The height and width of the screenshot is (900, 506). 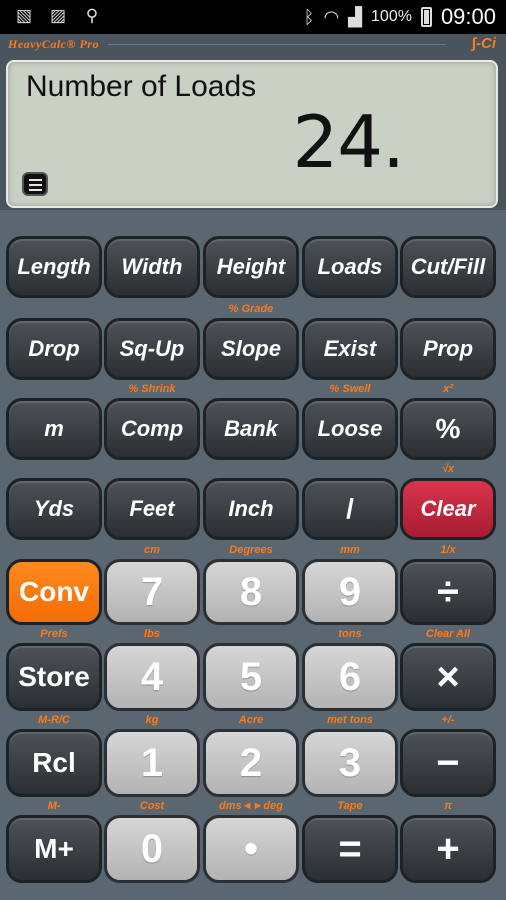 What do you see at coordinates (350, 550) in the screenshot?
I see `secondary-function-label: mm` at bounding box center [350, 550].